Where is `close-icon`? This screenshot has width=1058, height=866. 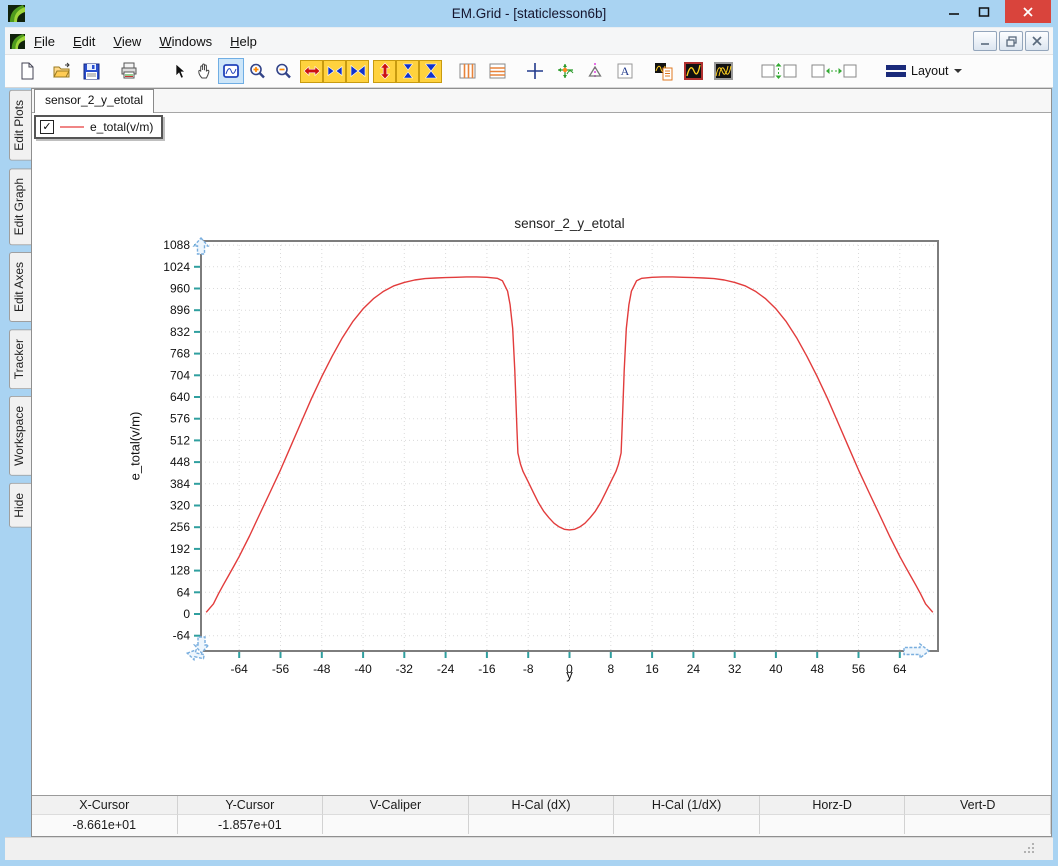
close-icon is located at coordinates (1037, 41).